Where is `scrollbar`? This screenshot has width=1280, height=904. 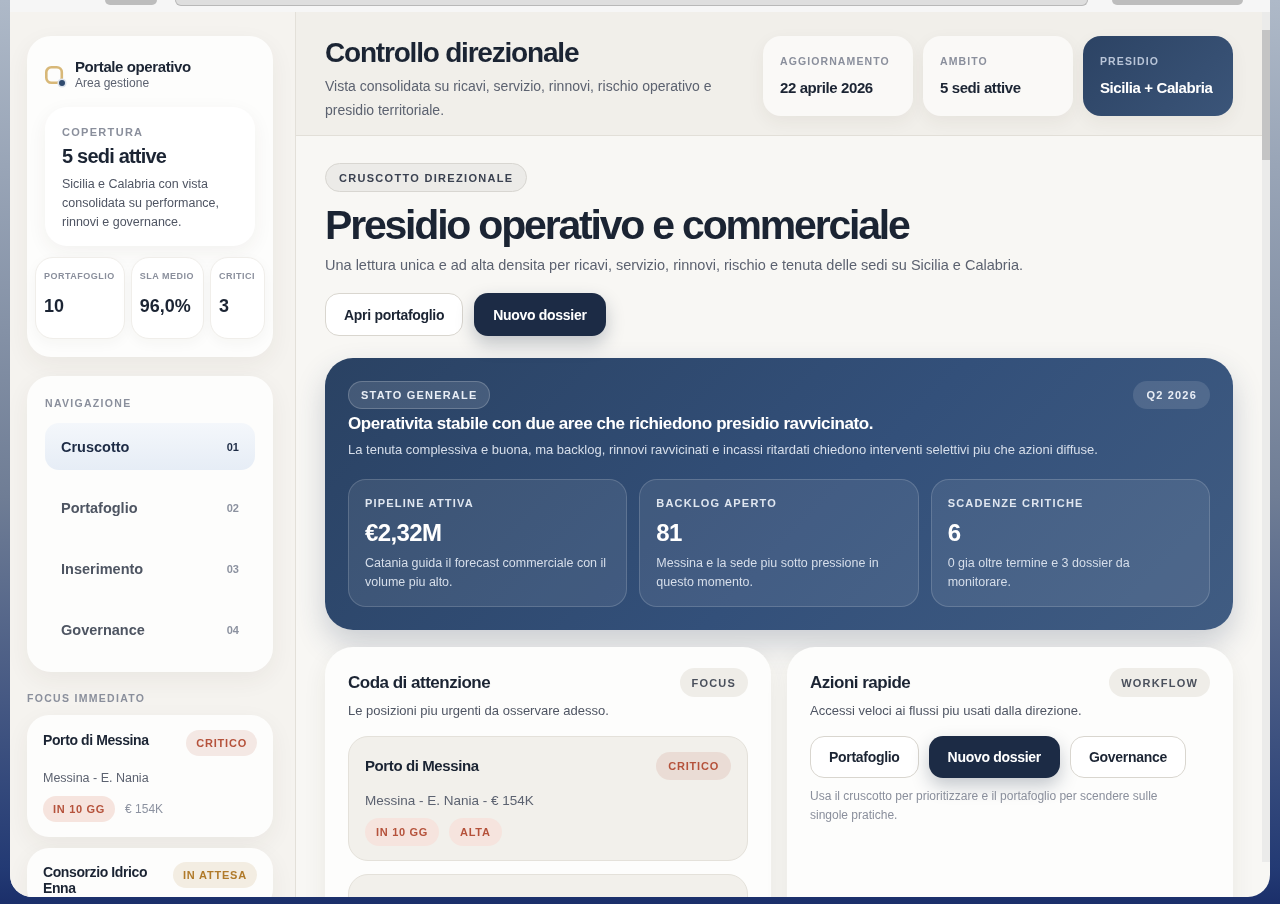 scrollbar is located at coordinates (1266, 437).